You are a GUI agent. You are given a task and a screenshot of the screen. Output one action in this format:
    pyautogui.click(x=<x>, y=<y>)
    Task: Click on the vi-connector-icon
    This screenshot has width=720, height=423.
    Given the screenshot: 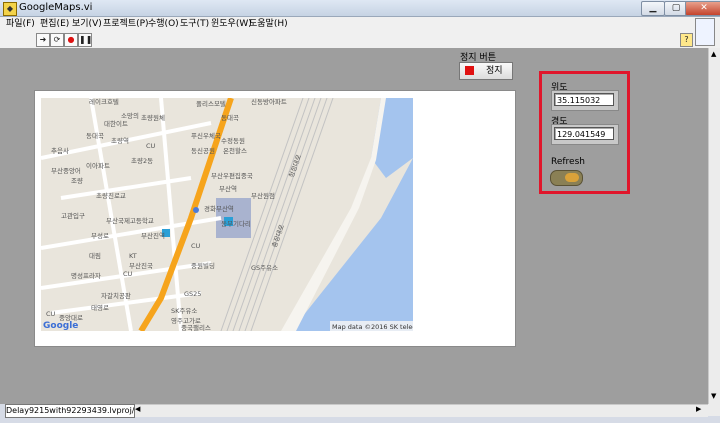 What is the action you would take?
    pyautogui.click(x=705, y=32)
    